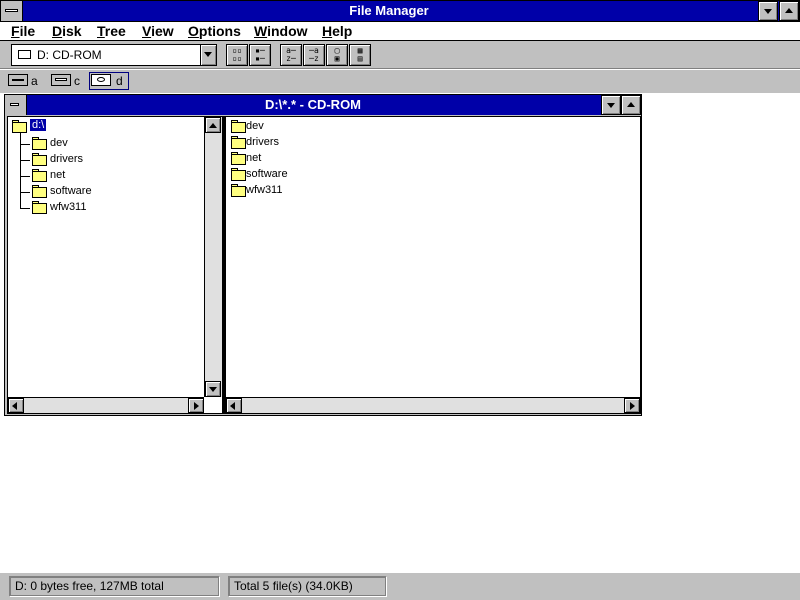  Describe the element at coordinates (111, 31) in the screenshot. I see `menu-tree: Tree` at that location.